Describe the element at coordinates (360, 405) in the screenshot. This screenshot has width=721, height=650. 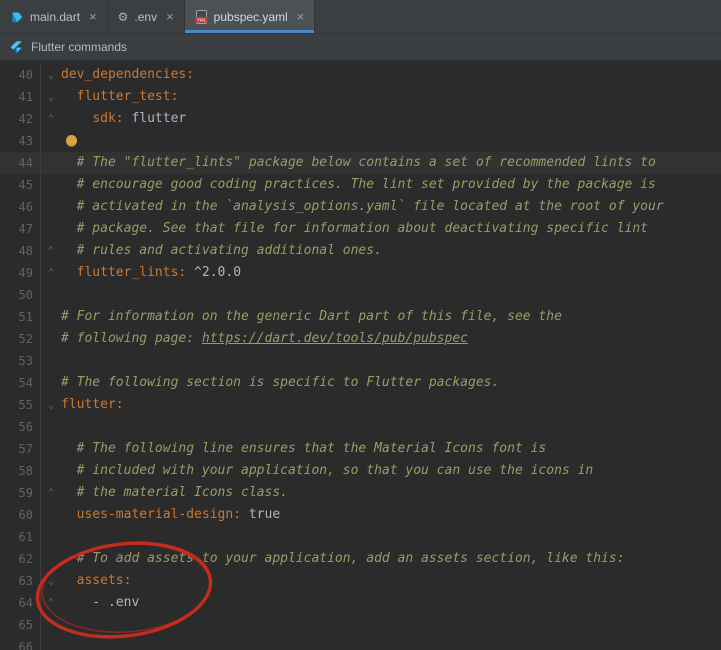
I see `code-line: 55 ⌄ flutter:` at that location.